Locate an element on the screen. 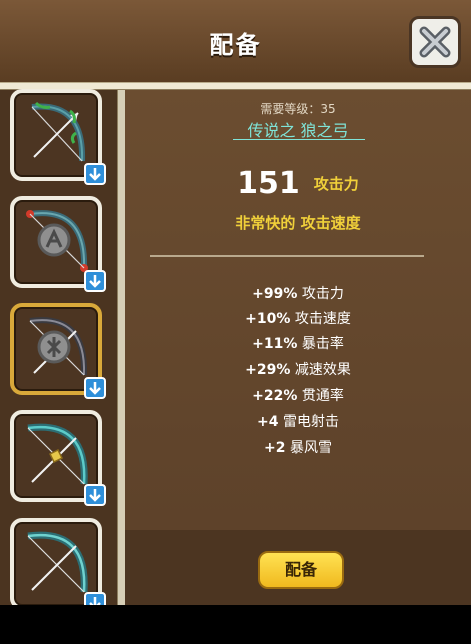  stat-row: +29% 减速效果 is located at coordinates (298, 369).